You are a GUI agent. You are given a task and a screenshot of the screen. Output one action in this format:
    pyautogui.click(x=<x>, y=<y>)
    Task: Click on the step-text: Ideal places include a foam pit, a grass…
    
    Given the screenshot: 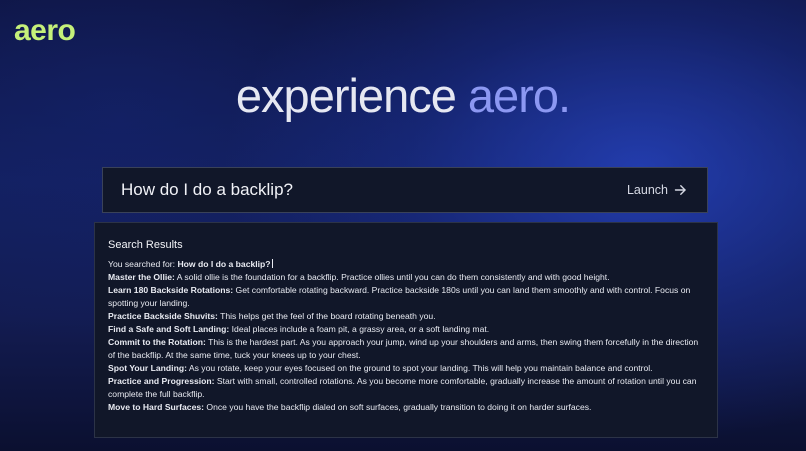 What is the action you would take?
    pyautogui.click(x=359, y=329)
    